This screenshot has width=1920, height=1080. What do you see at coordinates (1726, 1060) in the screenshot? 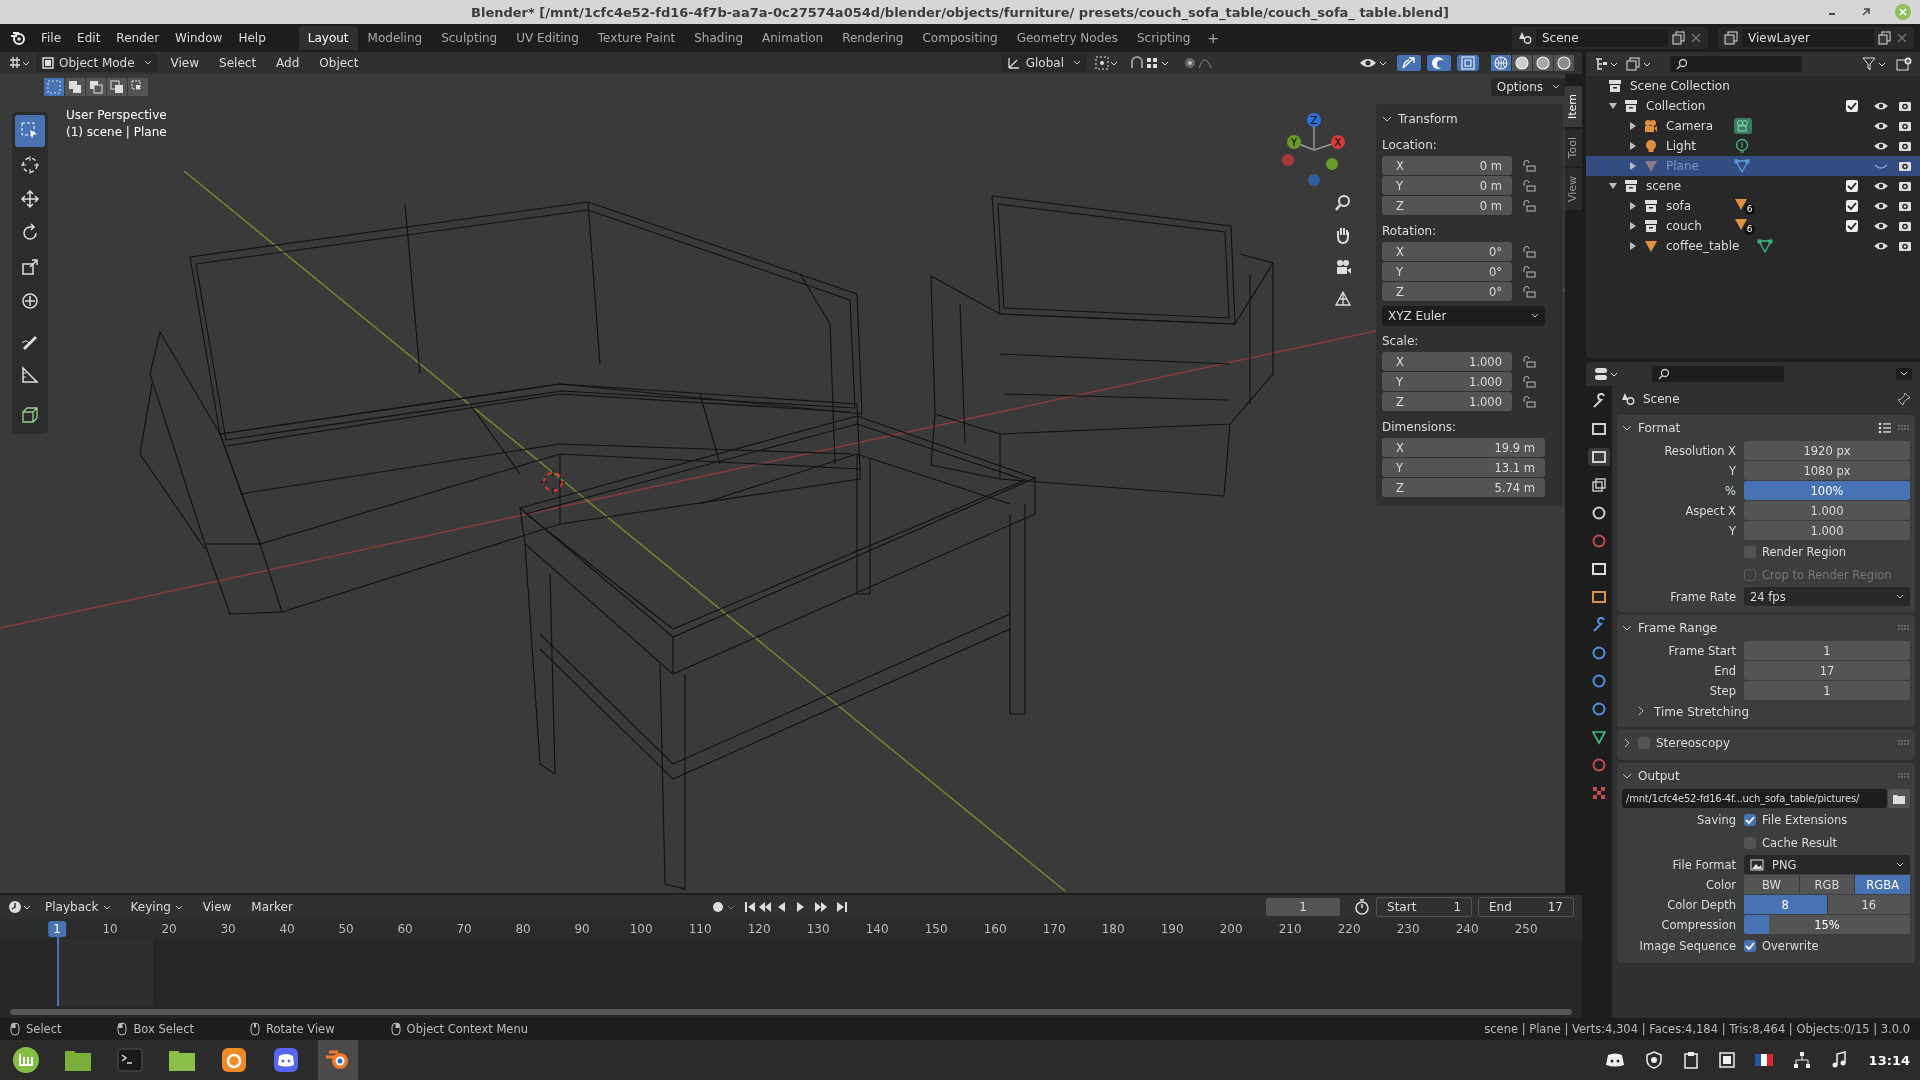
I see `window-icon` at bounding box center [1726, 1060].